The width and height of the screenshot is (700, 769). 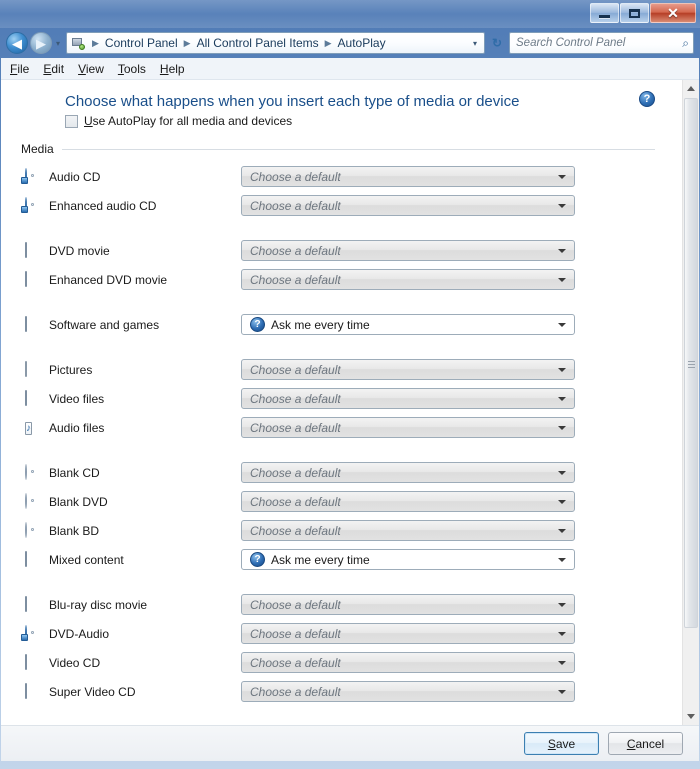 What do you see at coordinates (136, 69) in the screenshot?
I see `menu-item-tools: Tools` at bounding box center [136, 69].